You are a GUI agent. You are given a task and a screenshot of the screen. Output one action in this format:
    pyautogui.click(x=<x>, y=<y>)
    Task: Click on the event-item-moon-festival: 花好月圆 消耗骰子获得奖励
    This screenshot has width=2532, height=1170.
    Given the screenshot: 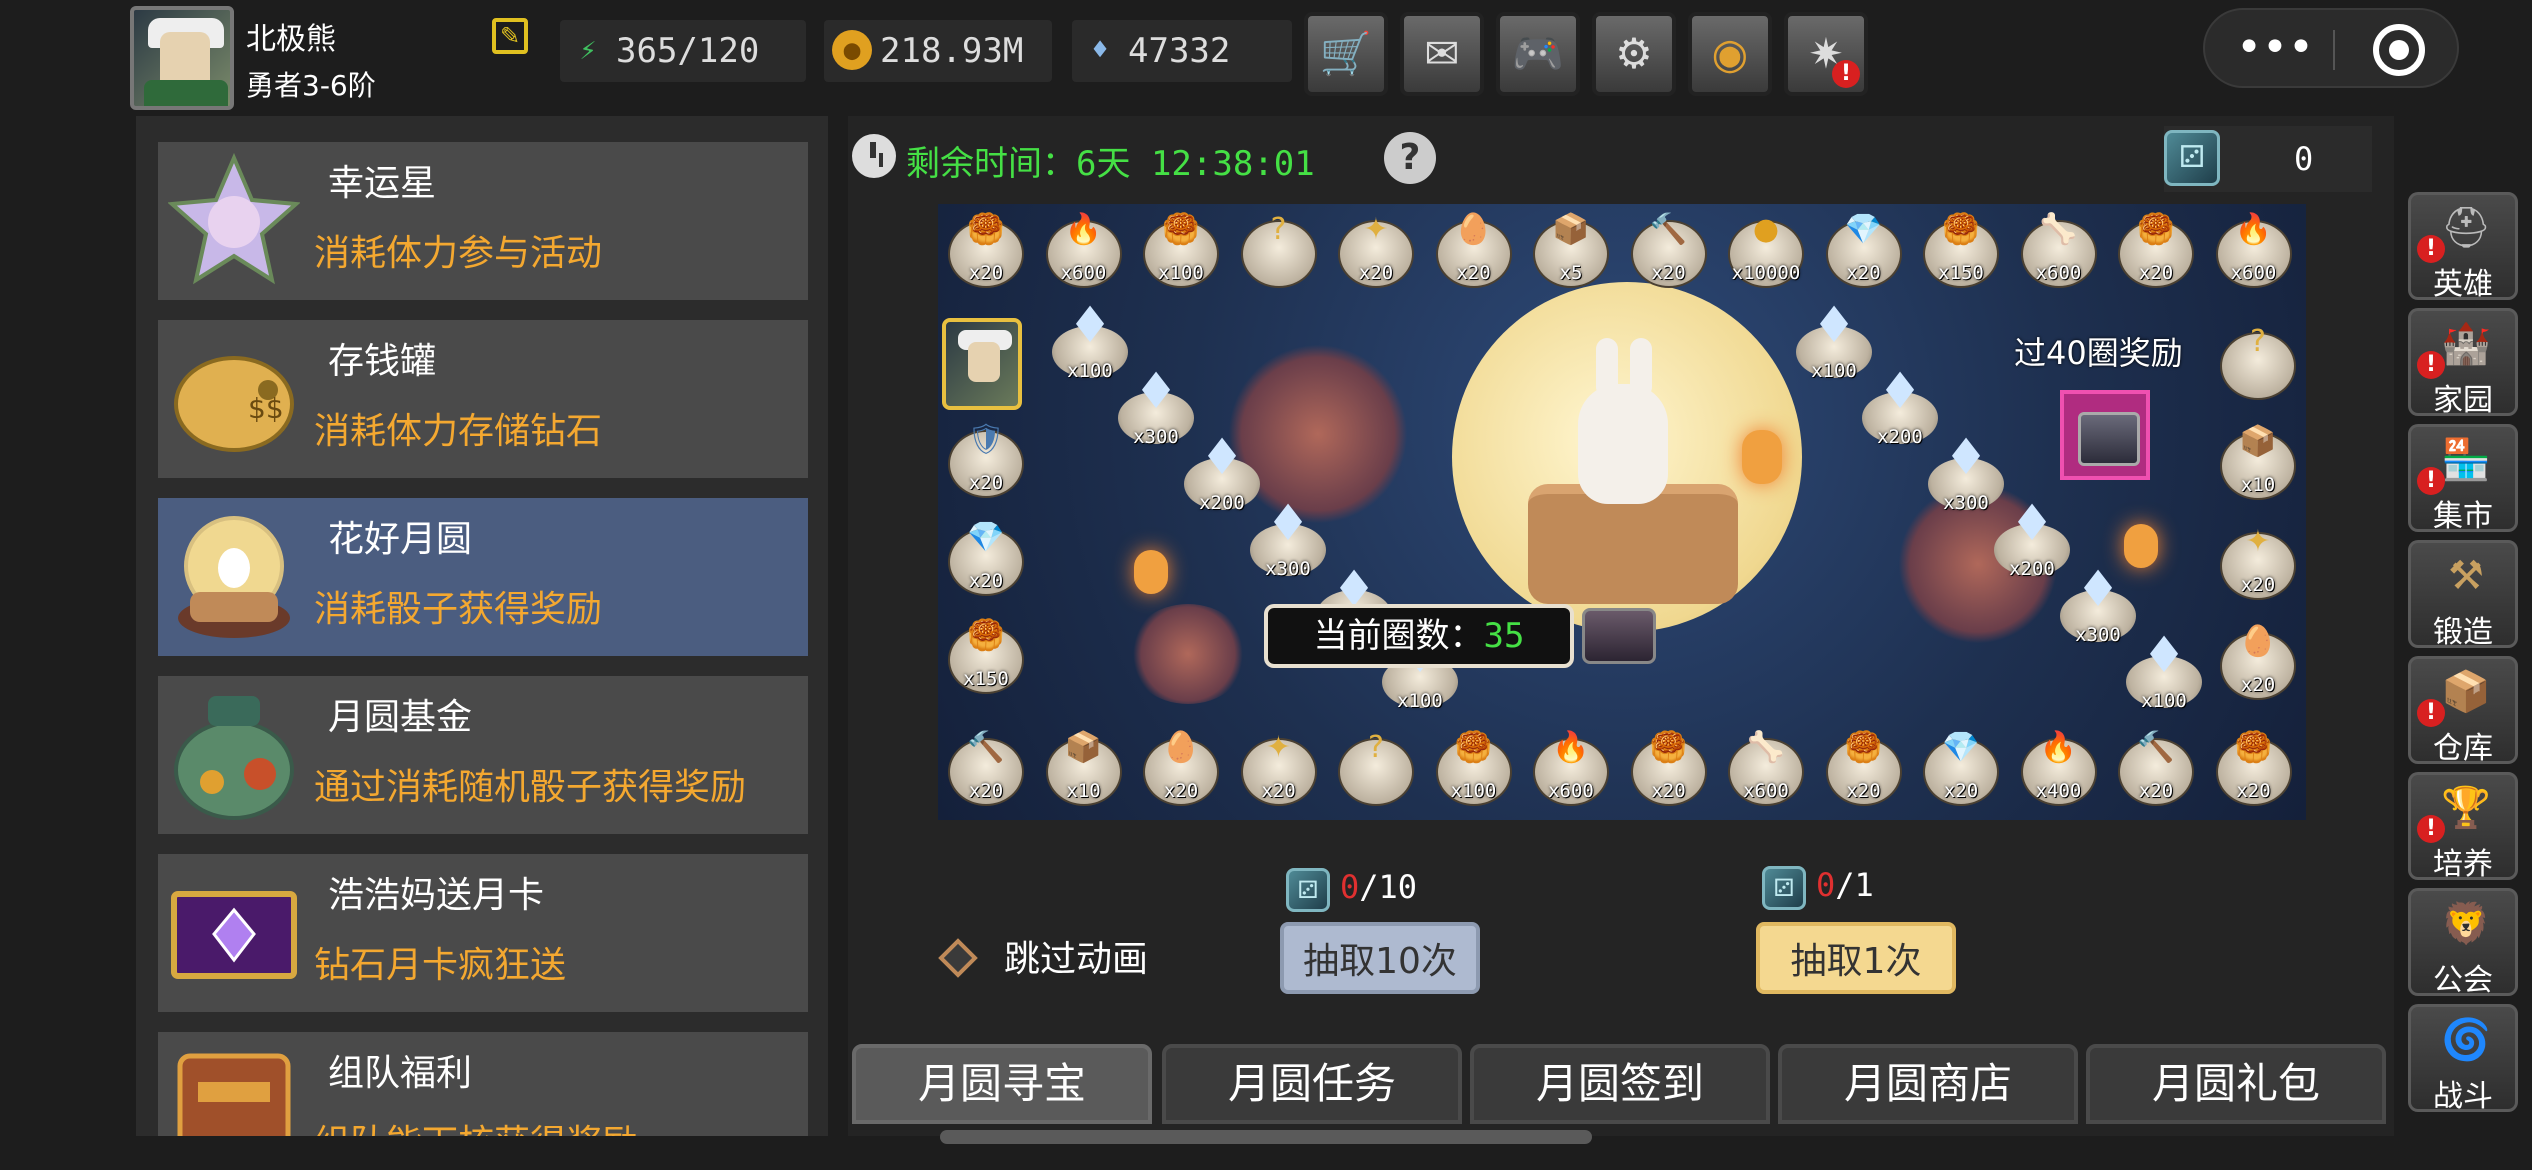 What is the action you would take?
    pyautogui.click(x=483, y=577)
    